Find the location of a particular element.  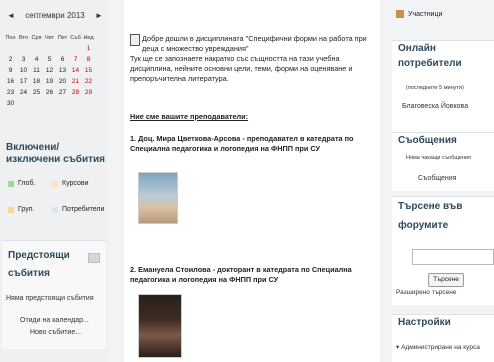

settings-title: Настройки is located at coordinates (424, 322).